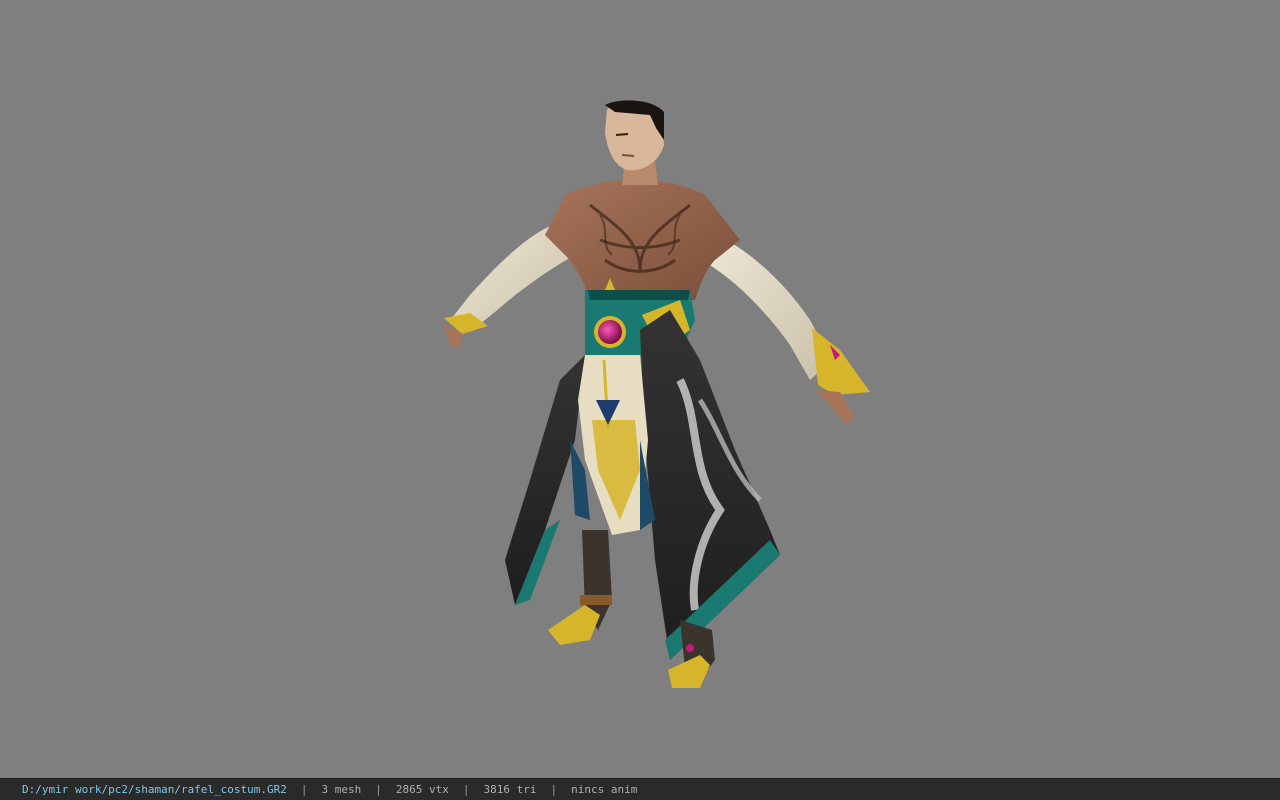 This screenshot has width=1280, height=800. Describe the element at coordinates (341, 789) in the screenshot. I see `mesh-count: 3 mesh` at that location.